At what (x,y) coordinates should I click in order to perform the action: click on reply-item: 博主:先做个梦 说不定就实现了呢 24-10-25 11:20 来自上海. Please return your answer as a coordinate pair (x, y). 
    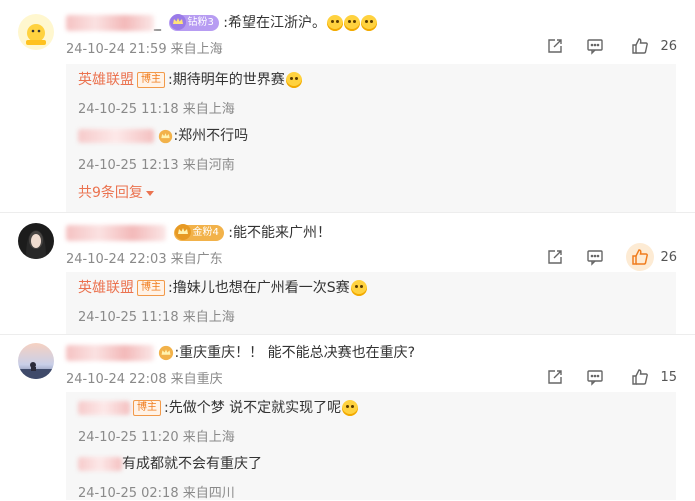
    Looking at the image, I should click on (218, 421).